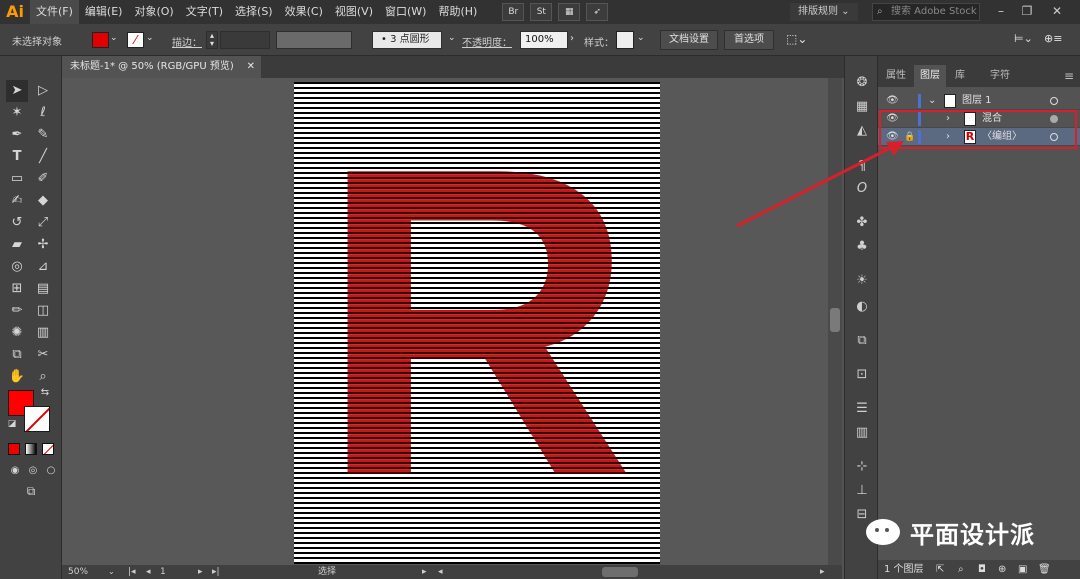 This screenshot has width=1080, height=579. Describe the element at coordinates (932, 101) in the screenshot. I see `collapse-chevron-icon: ⌄` at that location.